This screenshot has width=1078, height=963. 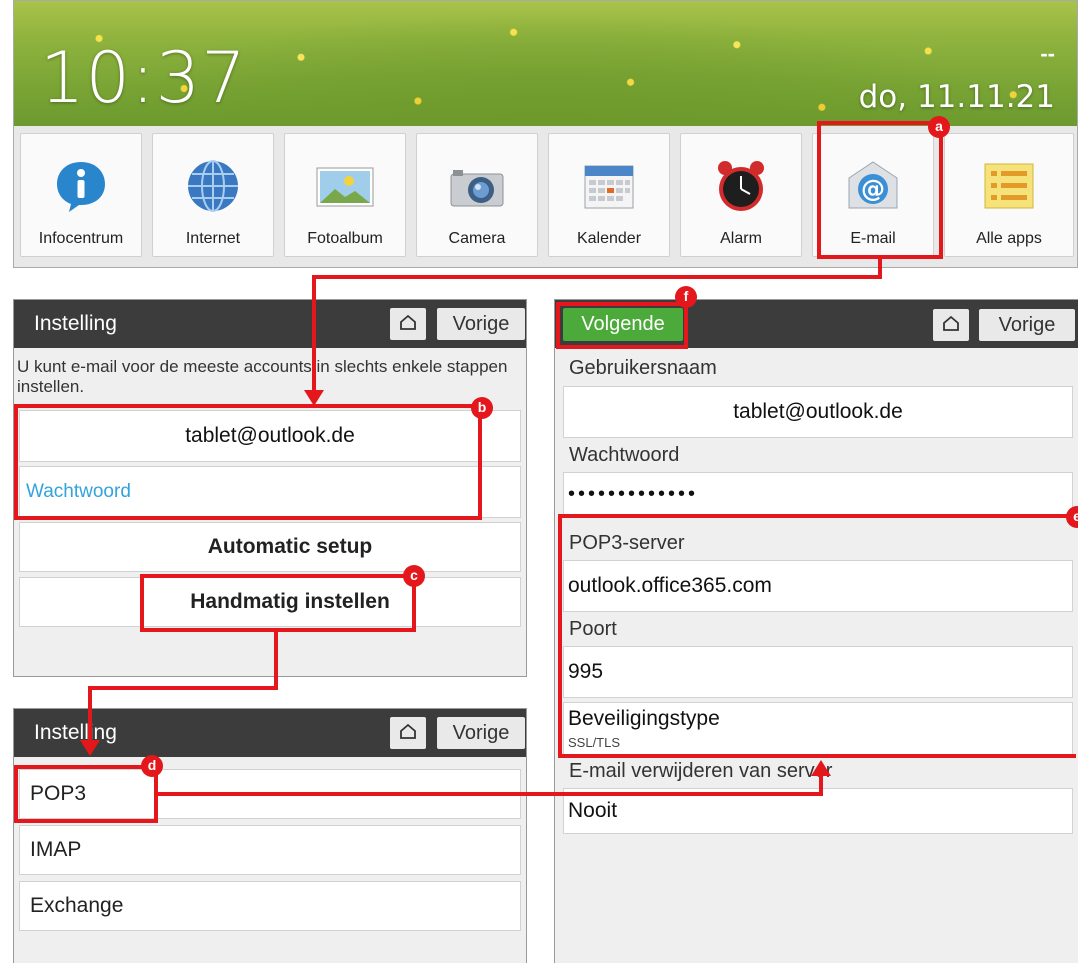 What do you see at coordinates (686, 297) in the screenshot?
I see `badge-f: f` at bounding box center [686, 297].